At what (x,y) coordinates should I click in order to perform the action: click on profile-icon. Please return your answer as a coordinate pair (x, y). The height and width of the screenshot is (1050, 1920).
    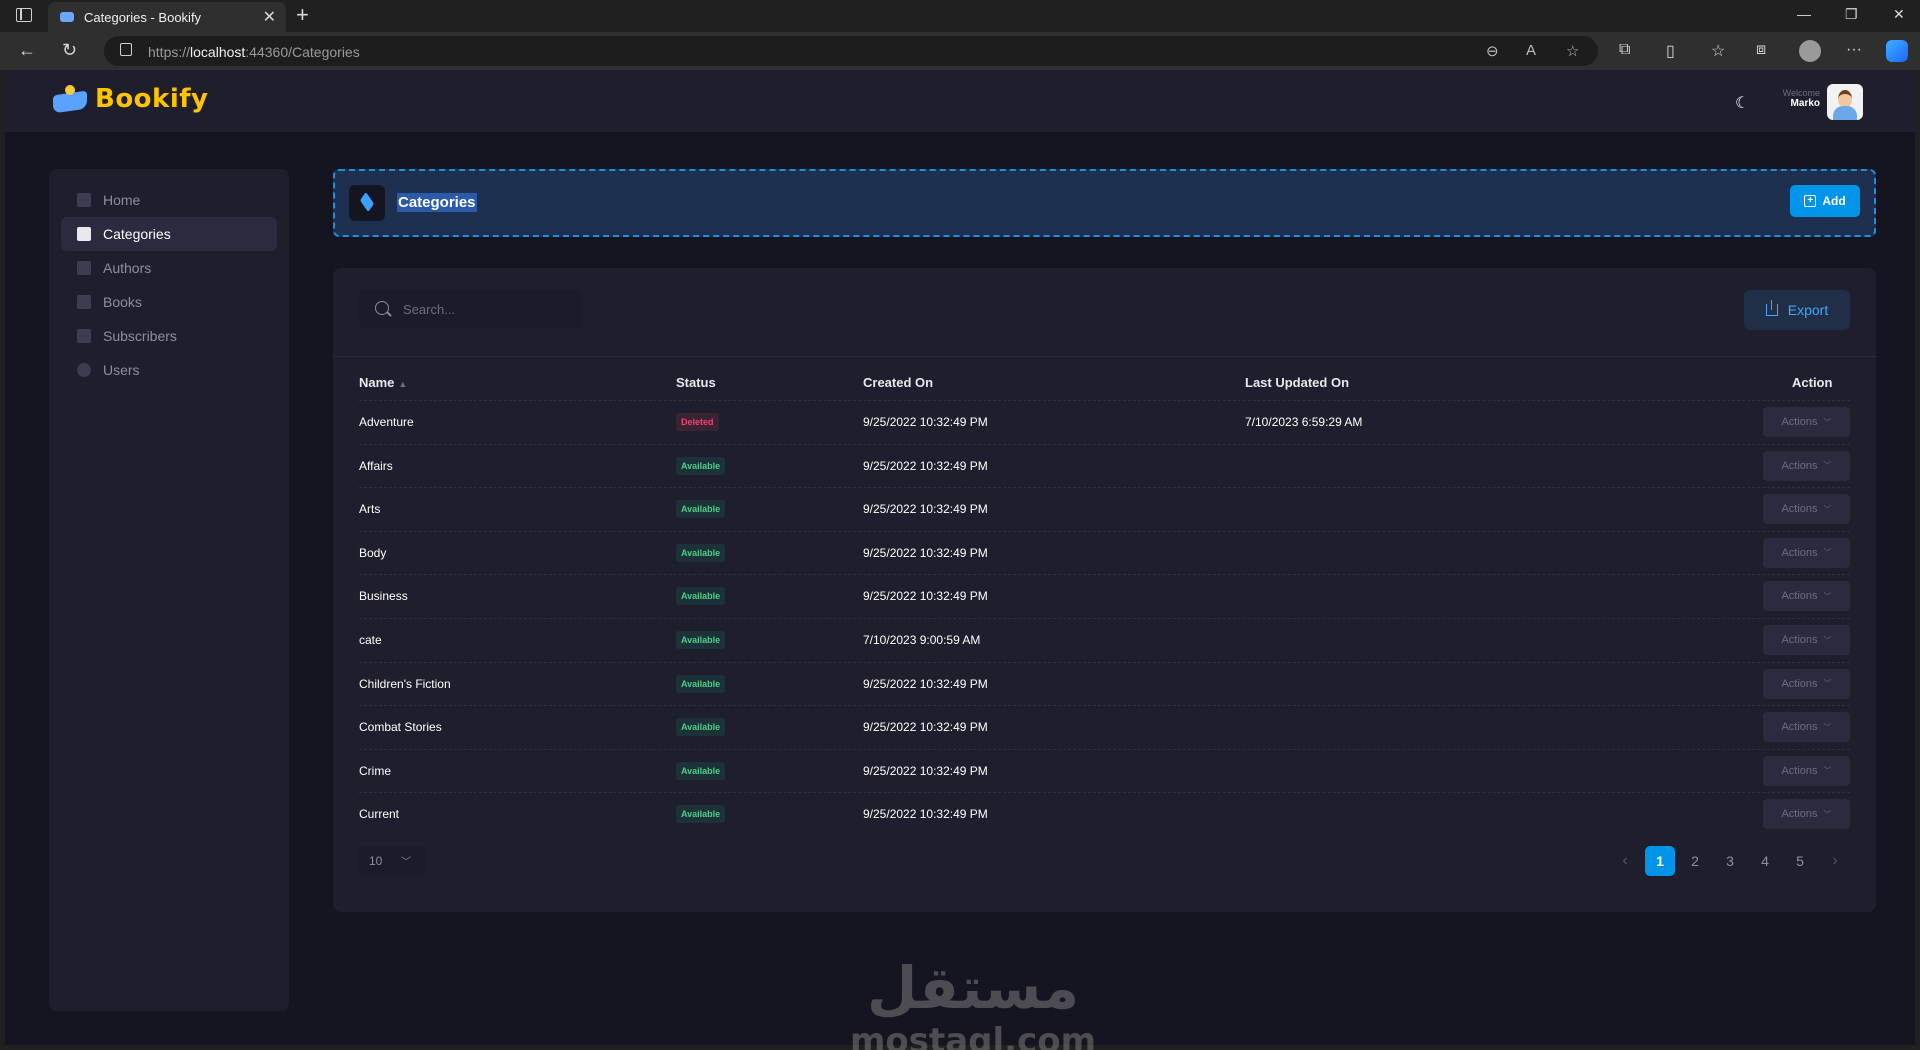
    Looking at the image, I should click on (1810, 51).